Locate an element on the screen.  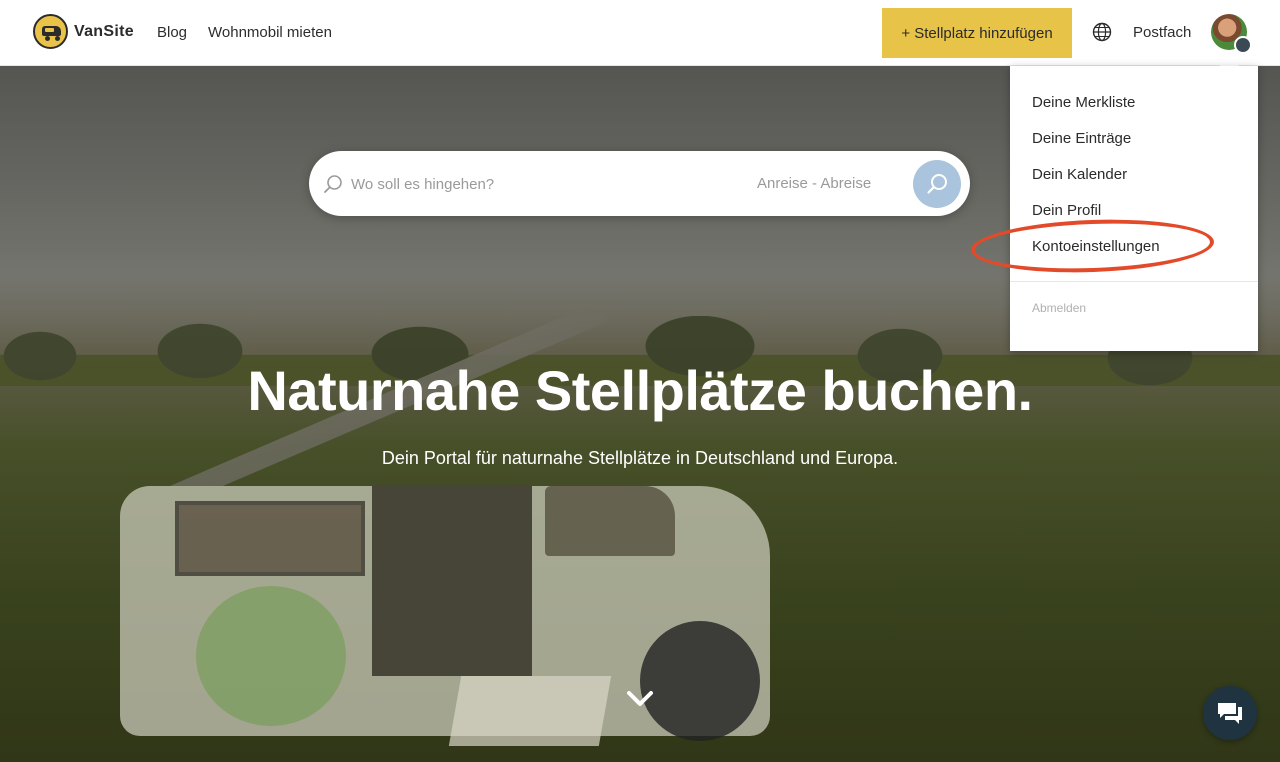
nav-link-blog: Blog is located at coordinates (172, 32).